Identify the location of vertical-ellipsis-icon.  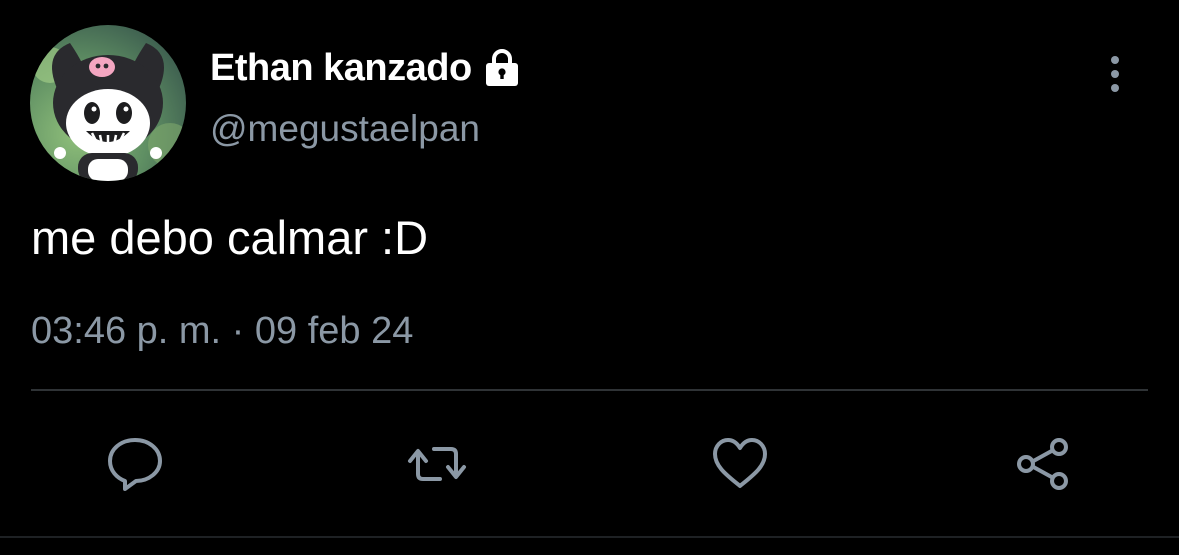
(1115, 75).